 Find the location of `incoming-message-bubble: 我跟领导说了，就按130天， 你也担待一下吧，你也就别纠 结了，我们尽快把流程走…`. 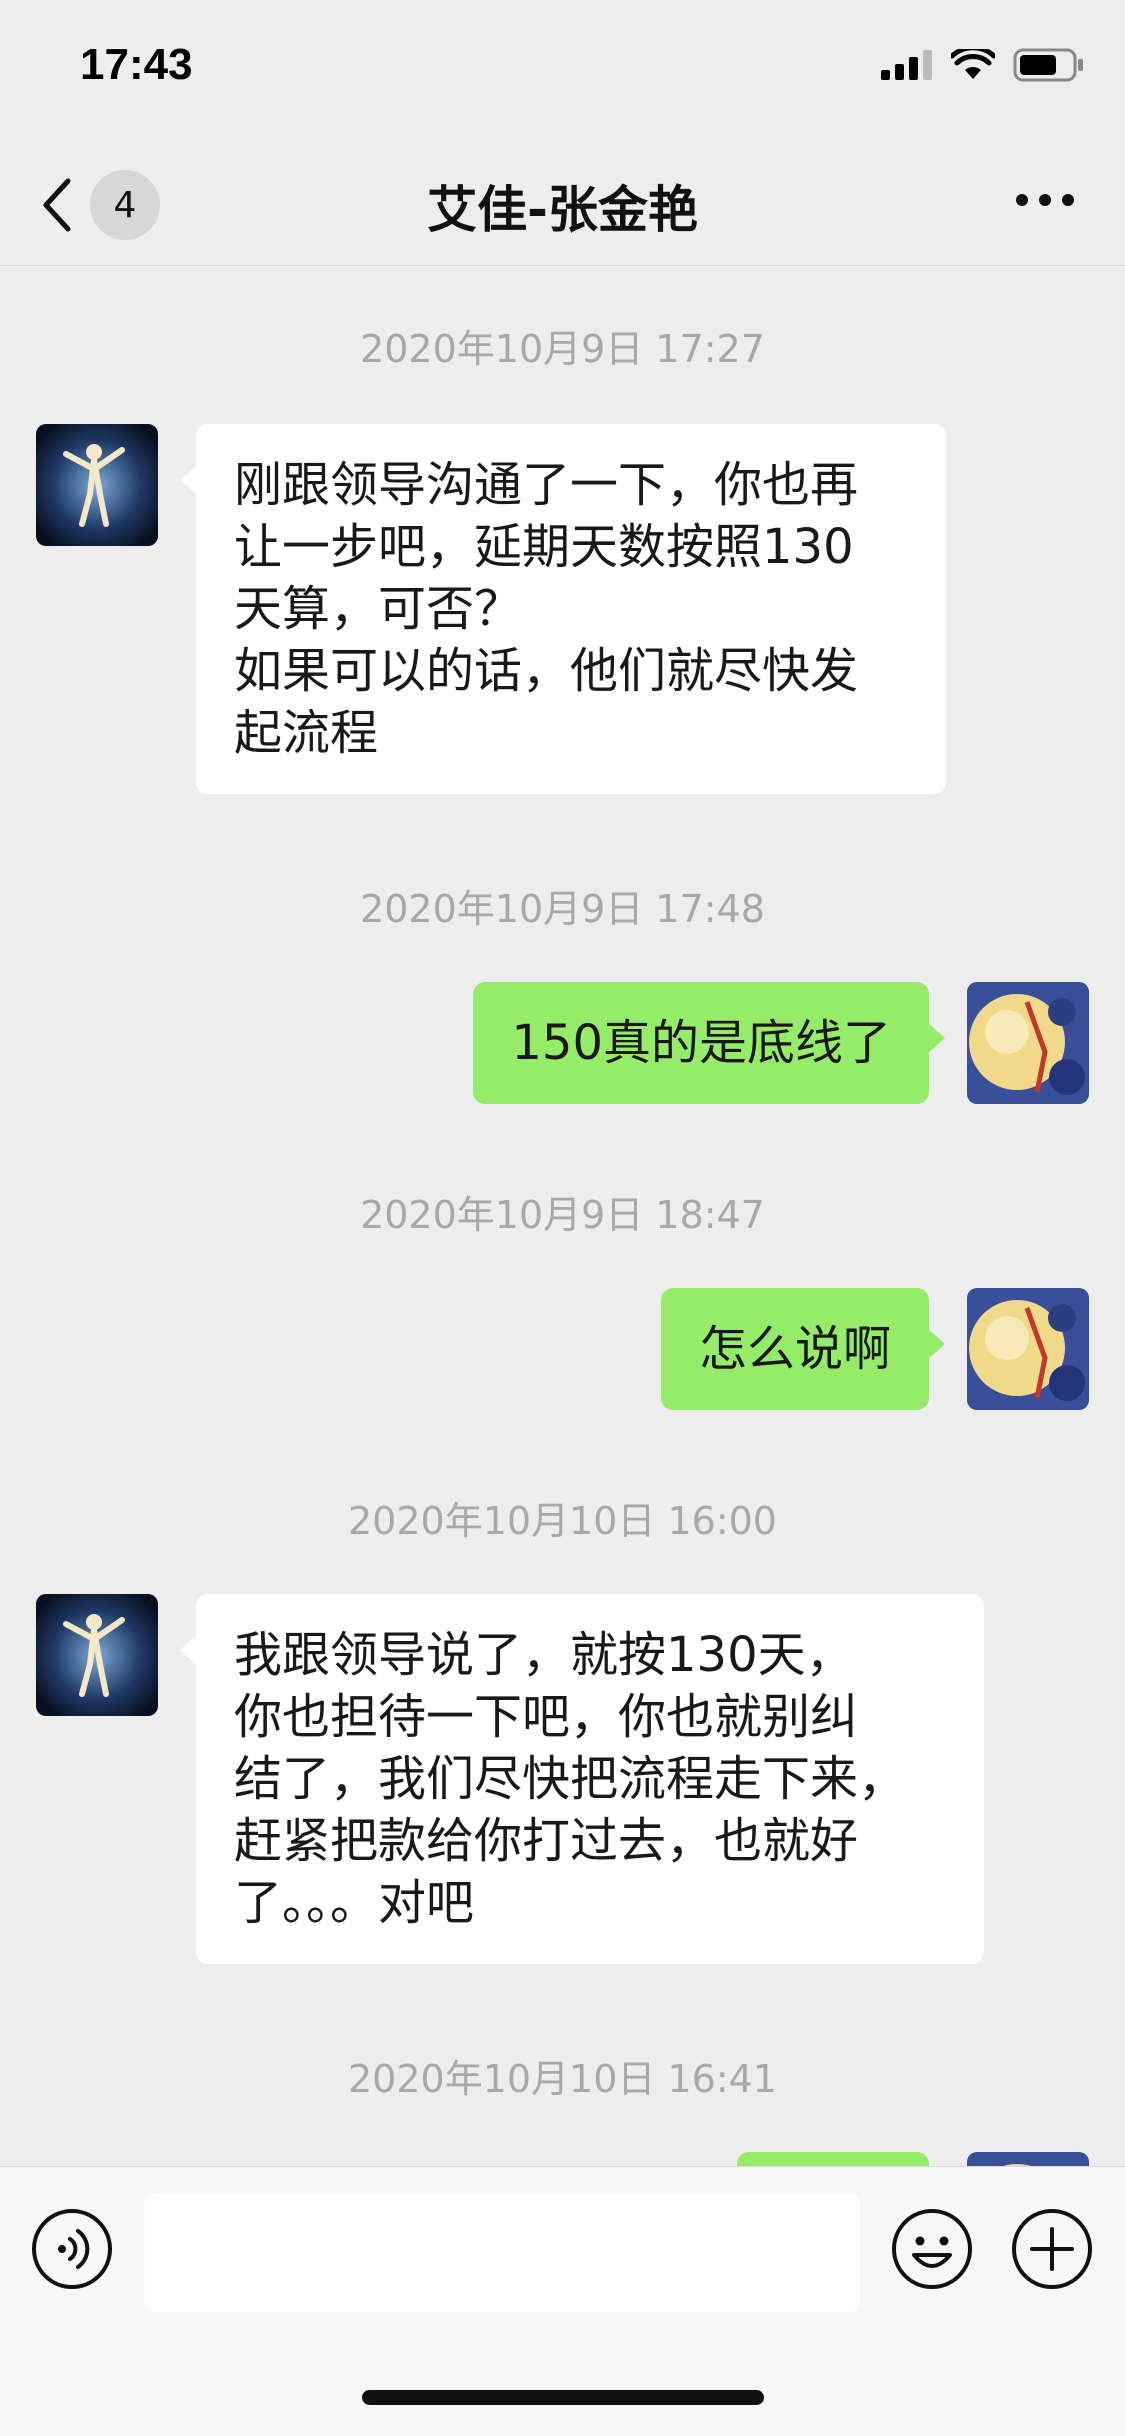

incoming-message-bubble: 我跟领导说了，就按130天， 你也担待一下吧，你也就别纠 结了，我们尽快把流程走… is located at coordinates (582, 1779).